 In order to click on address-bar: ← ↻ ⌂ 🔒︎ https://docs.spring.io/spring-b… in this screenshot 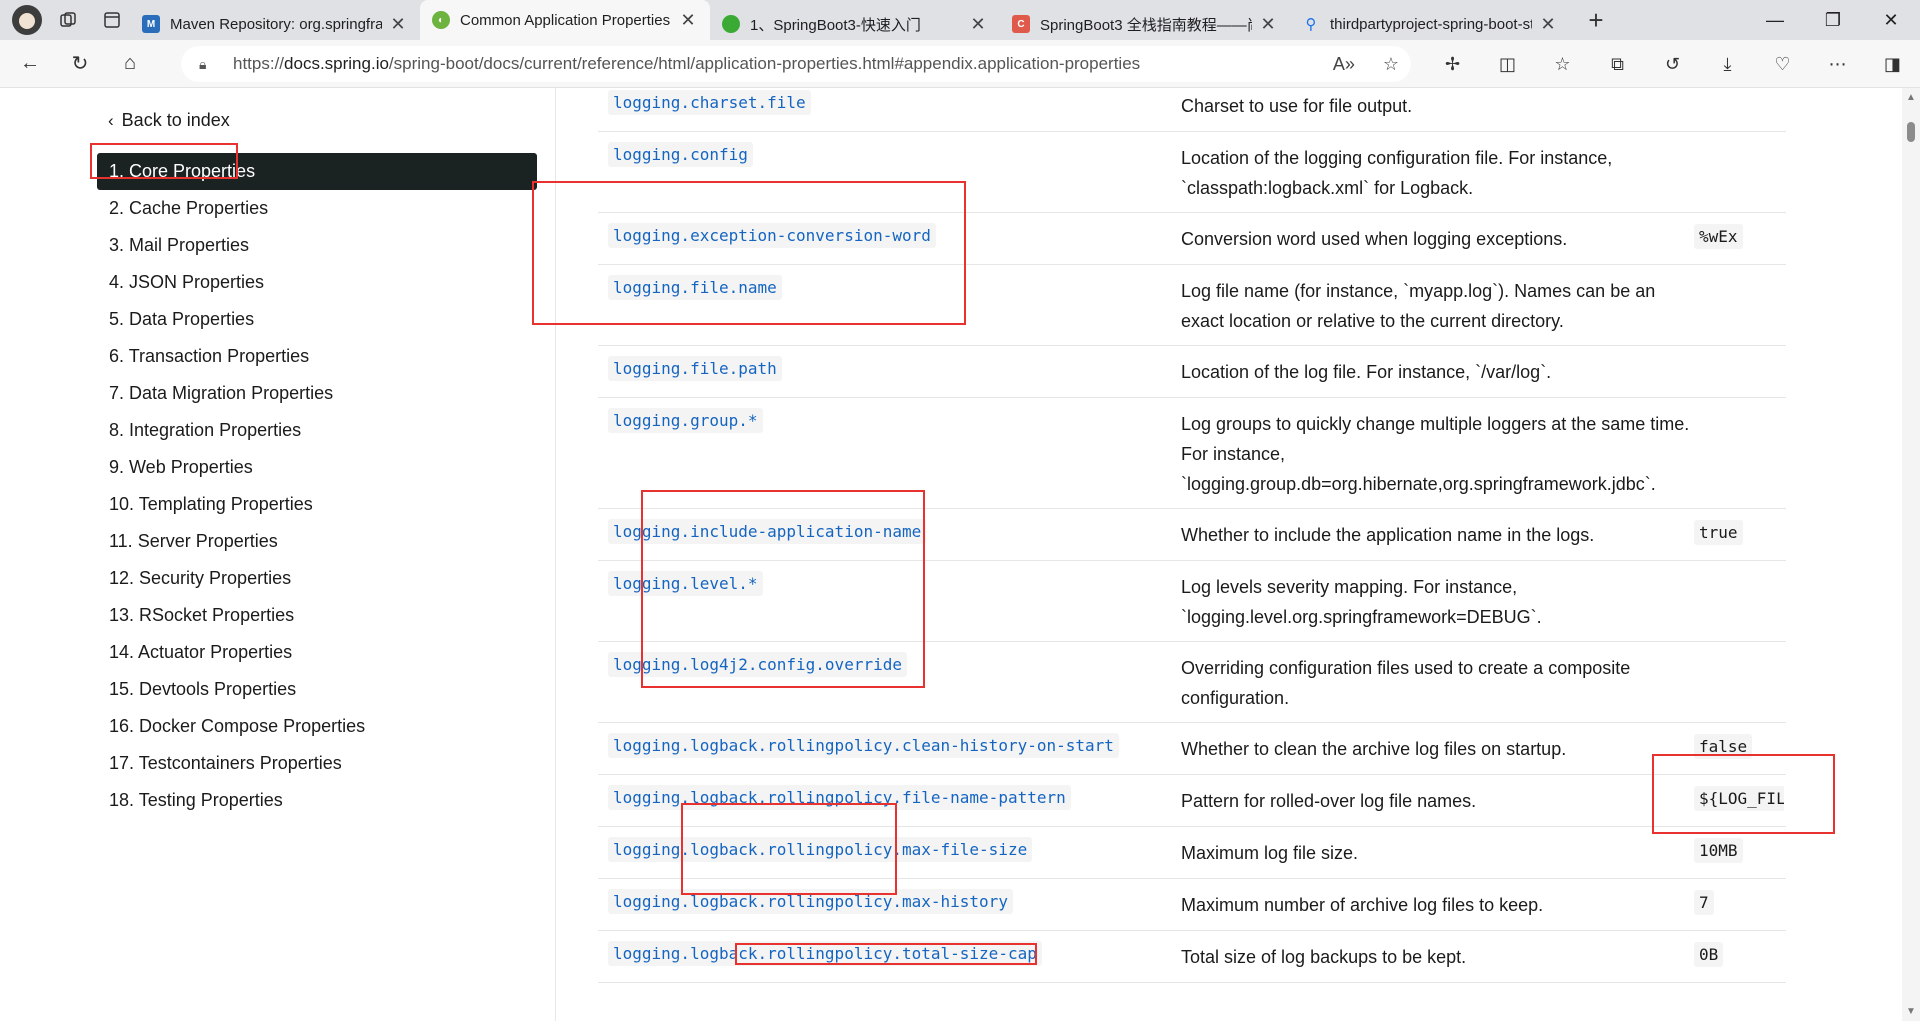, I will do `click(960, 64)`.